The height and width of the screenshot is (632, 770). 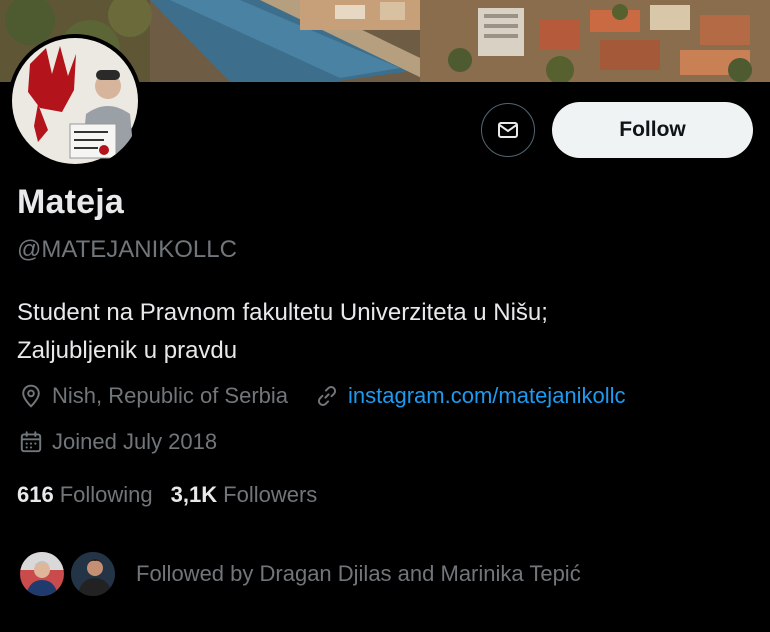 I want to click on message-button, so click(x=508, y=130).